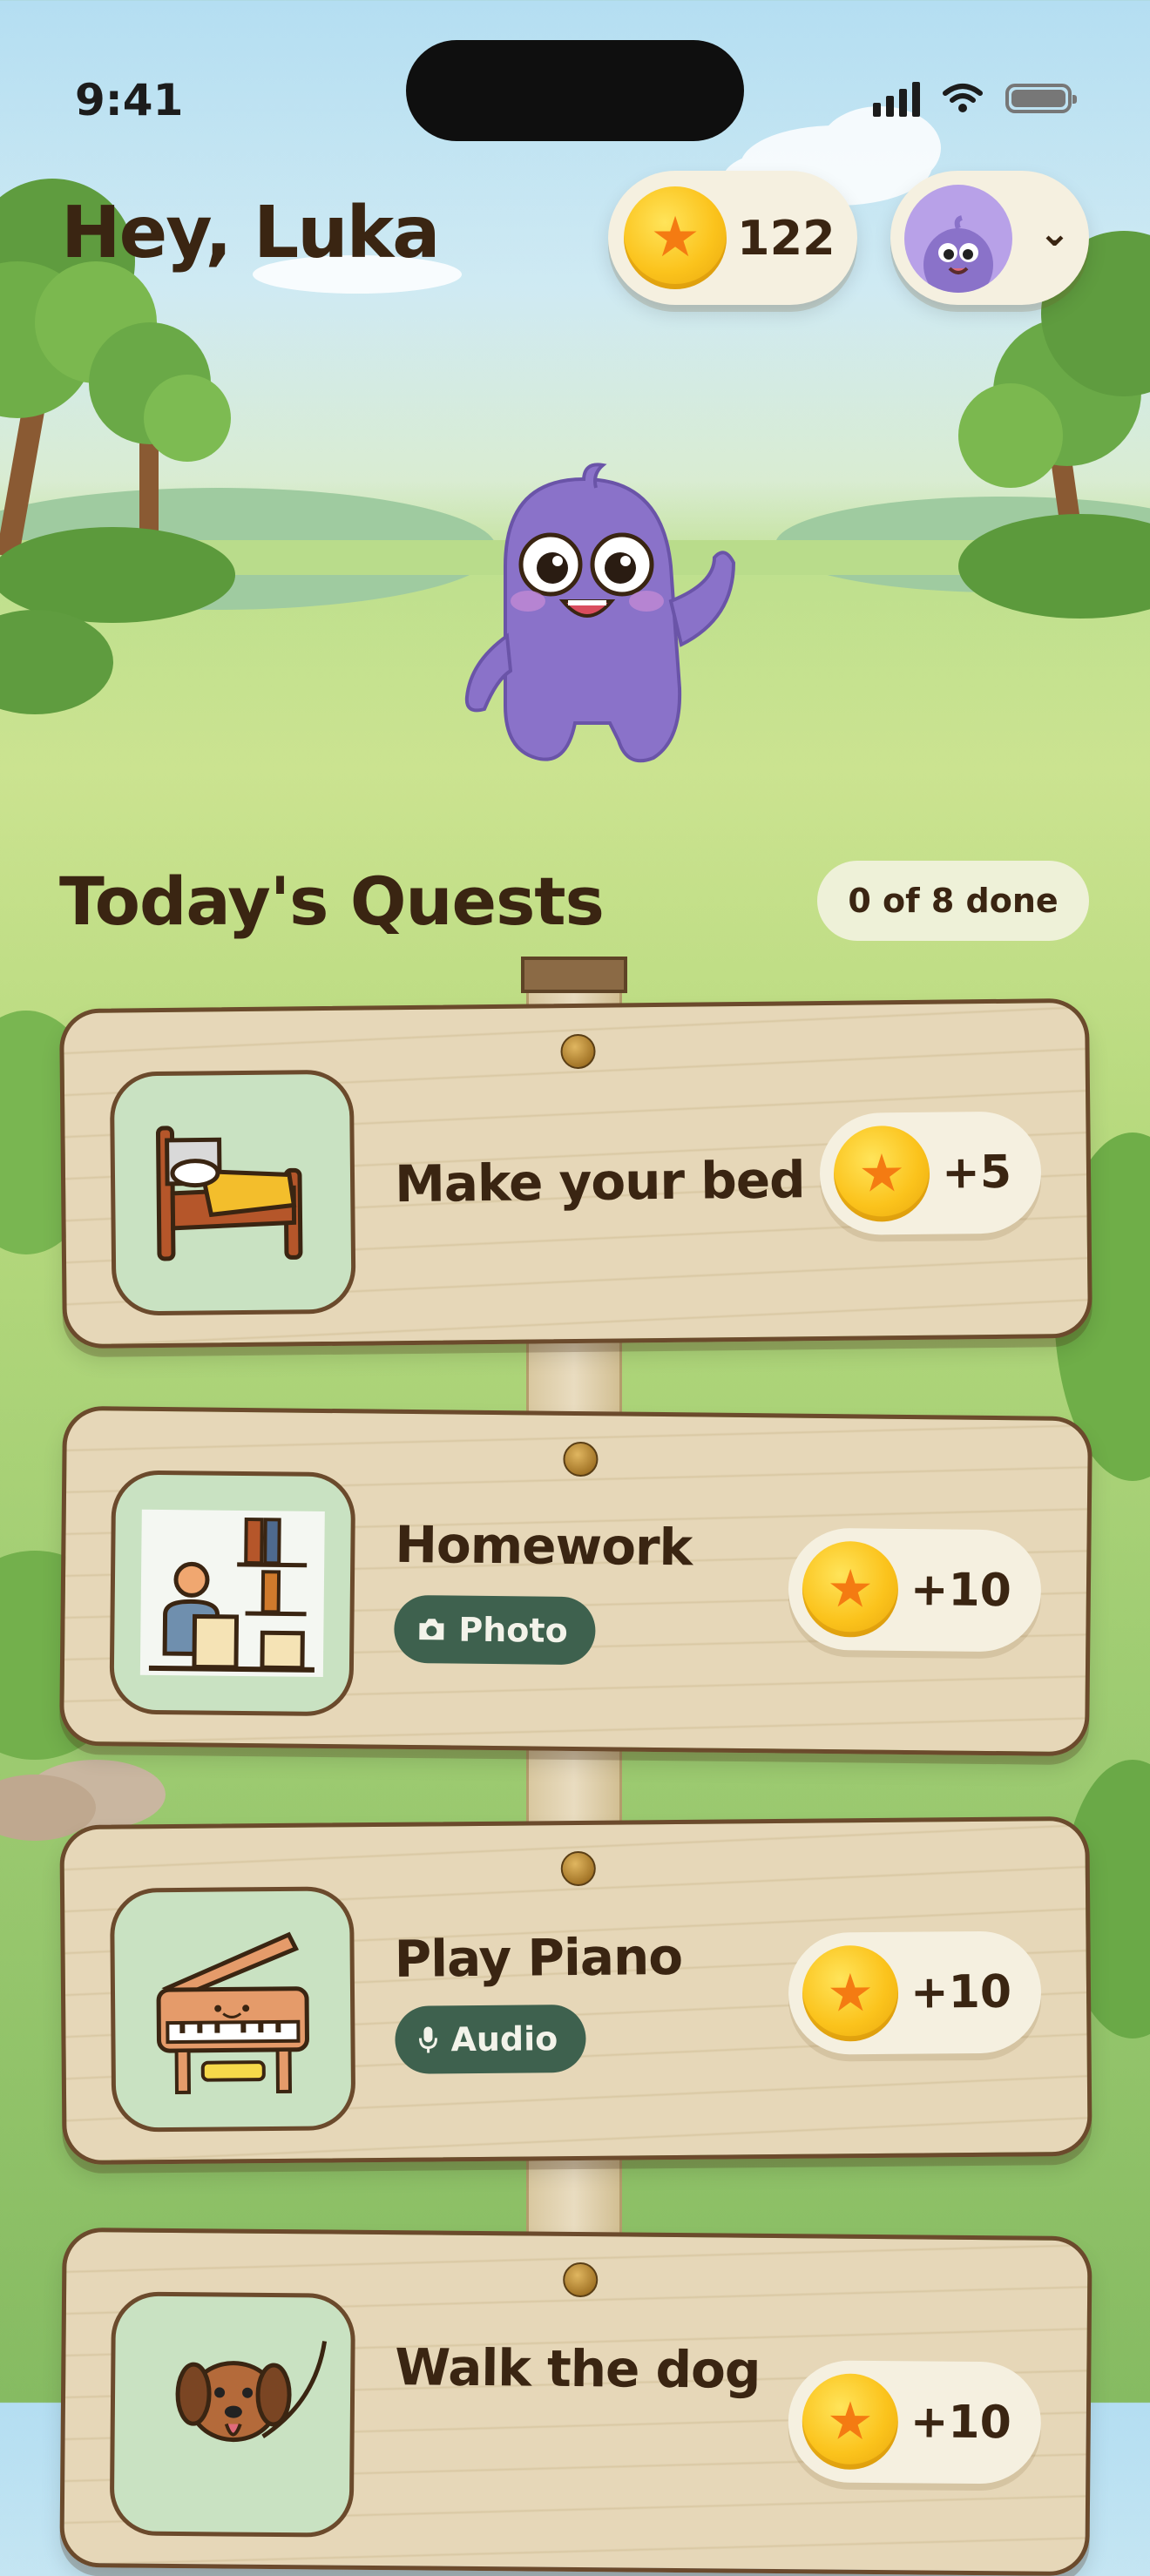  Describe the element at coordinates (129, 100) in the screenshot. I see `status-time: 9:41` at that location.